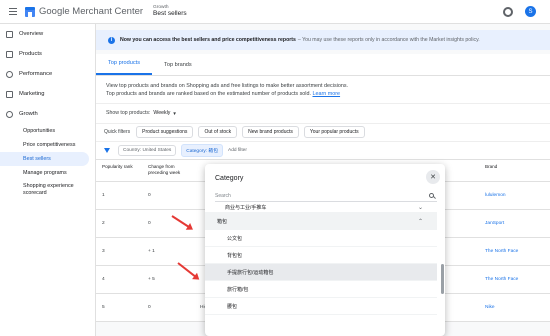  Describe the element at coordinates (321, 238) in the screenshot. I see `category-item: 公文包` at that location.